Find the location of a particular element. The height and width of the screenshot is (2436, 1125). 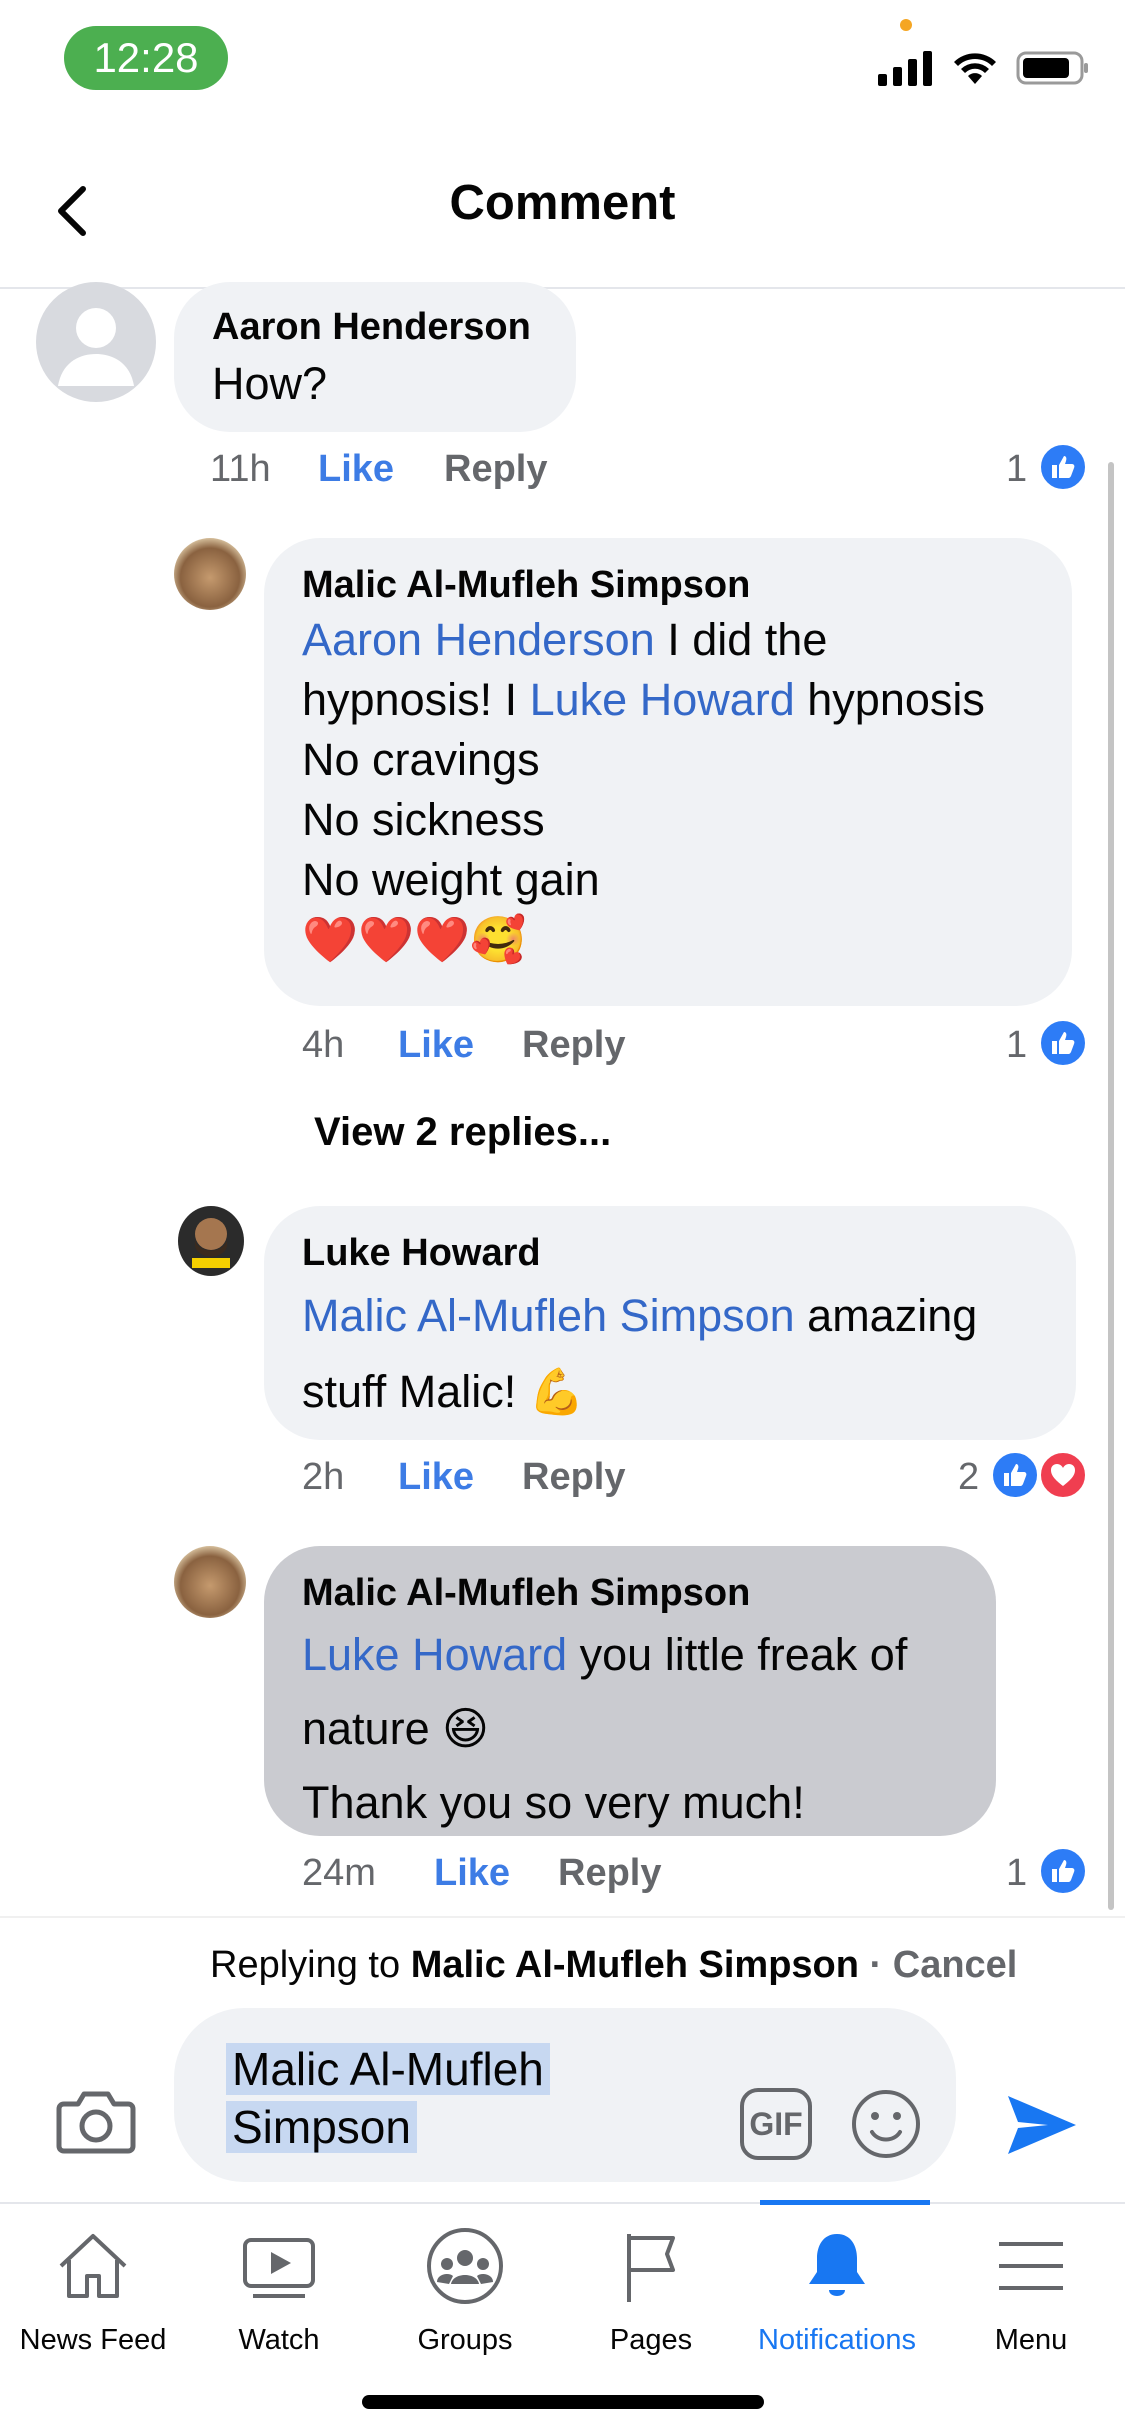

comment-text: How? is located at coordinates (269, 384).